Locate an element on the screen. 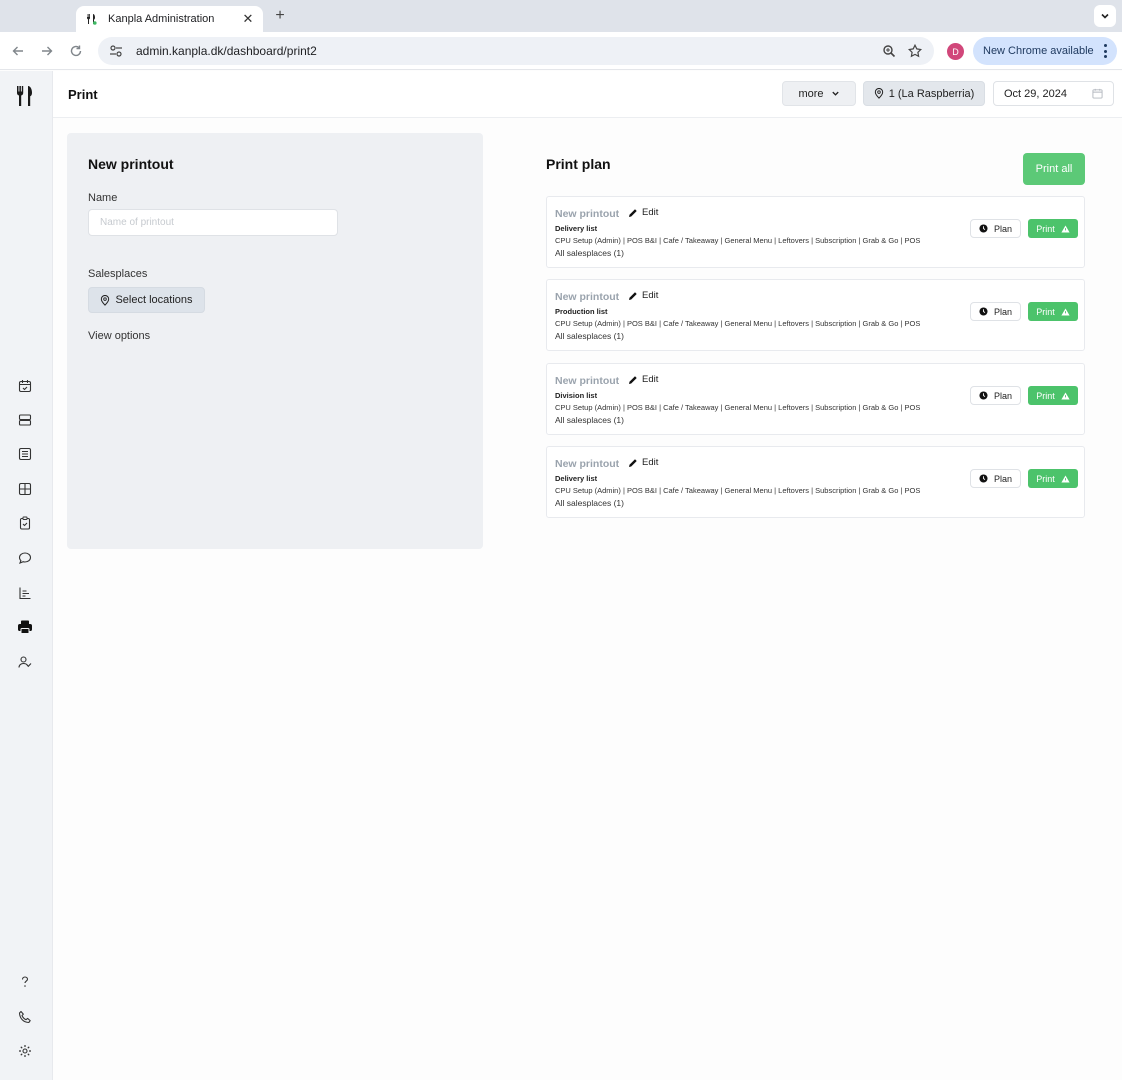  clipboard-icon is located at coordinates (25, 523).